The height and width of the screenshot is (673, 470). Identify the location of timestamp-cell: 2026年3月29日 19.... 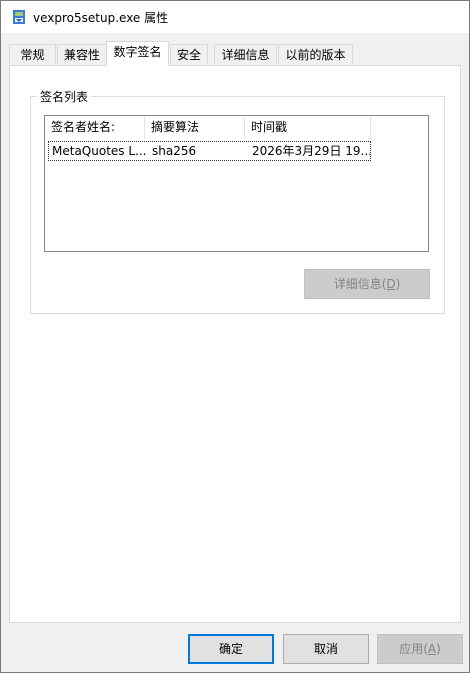
(311, 151).